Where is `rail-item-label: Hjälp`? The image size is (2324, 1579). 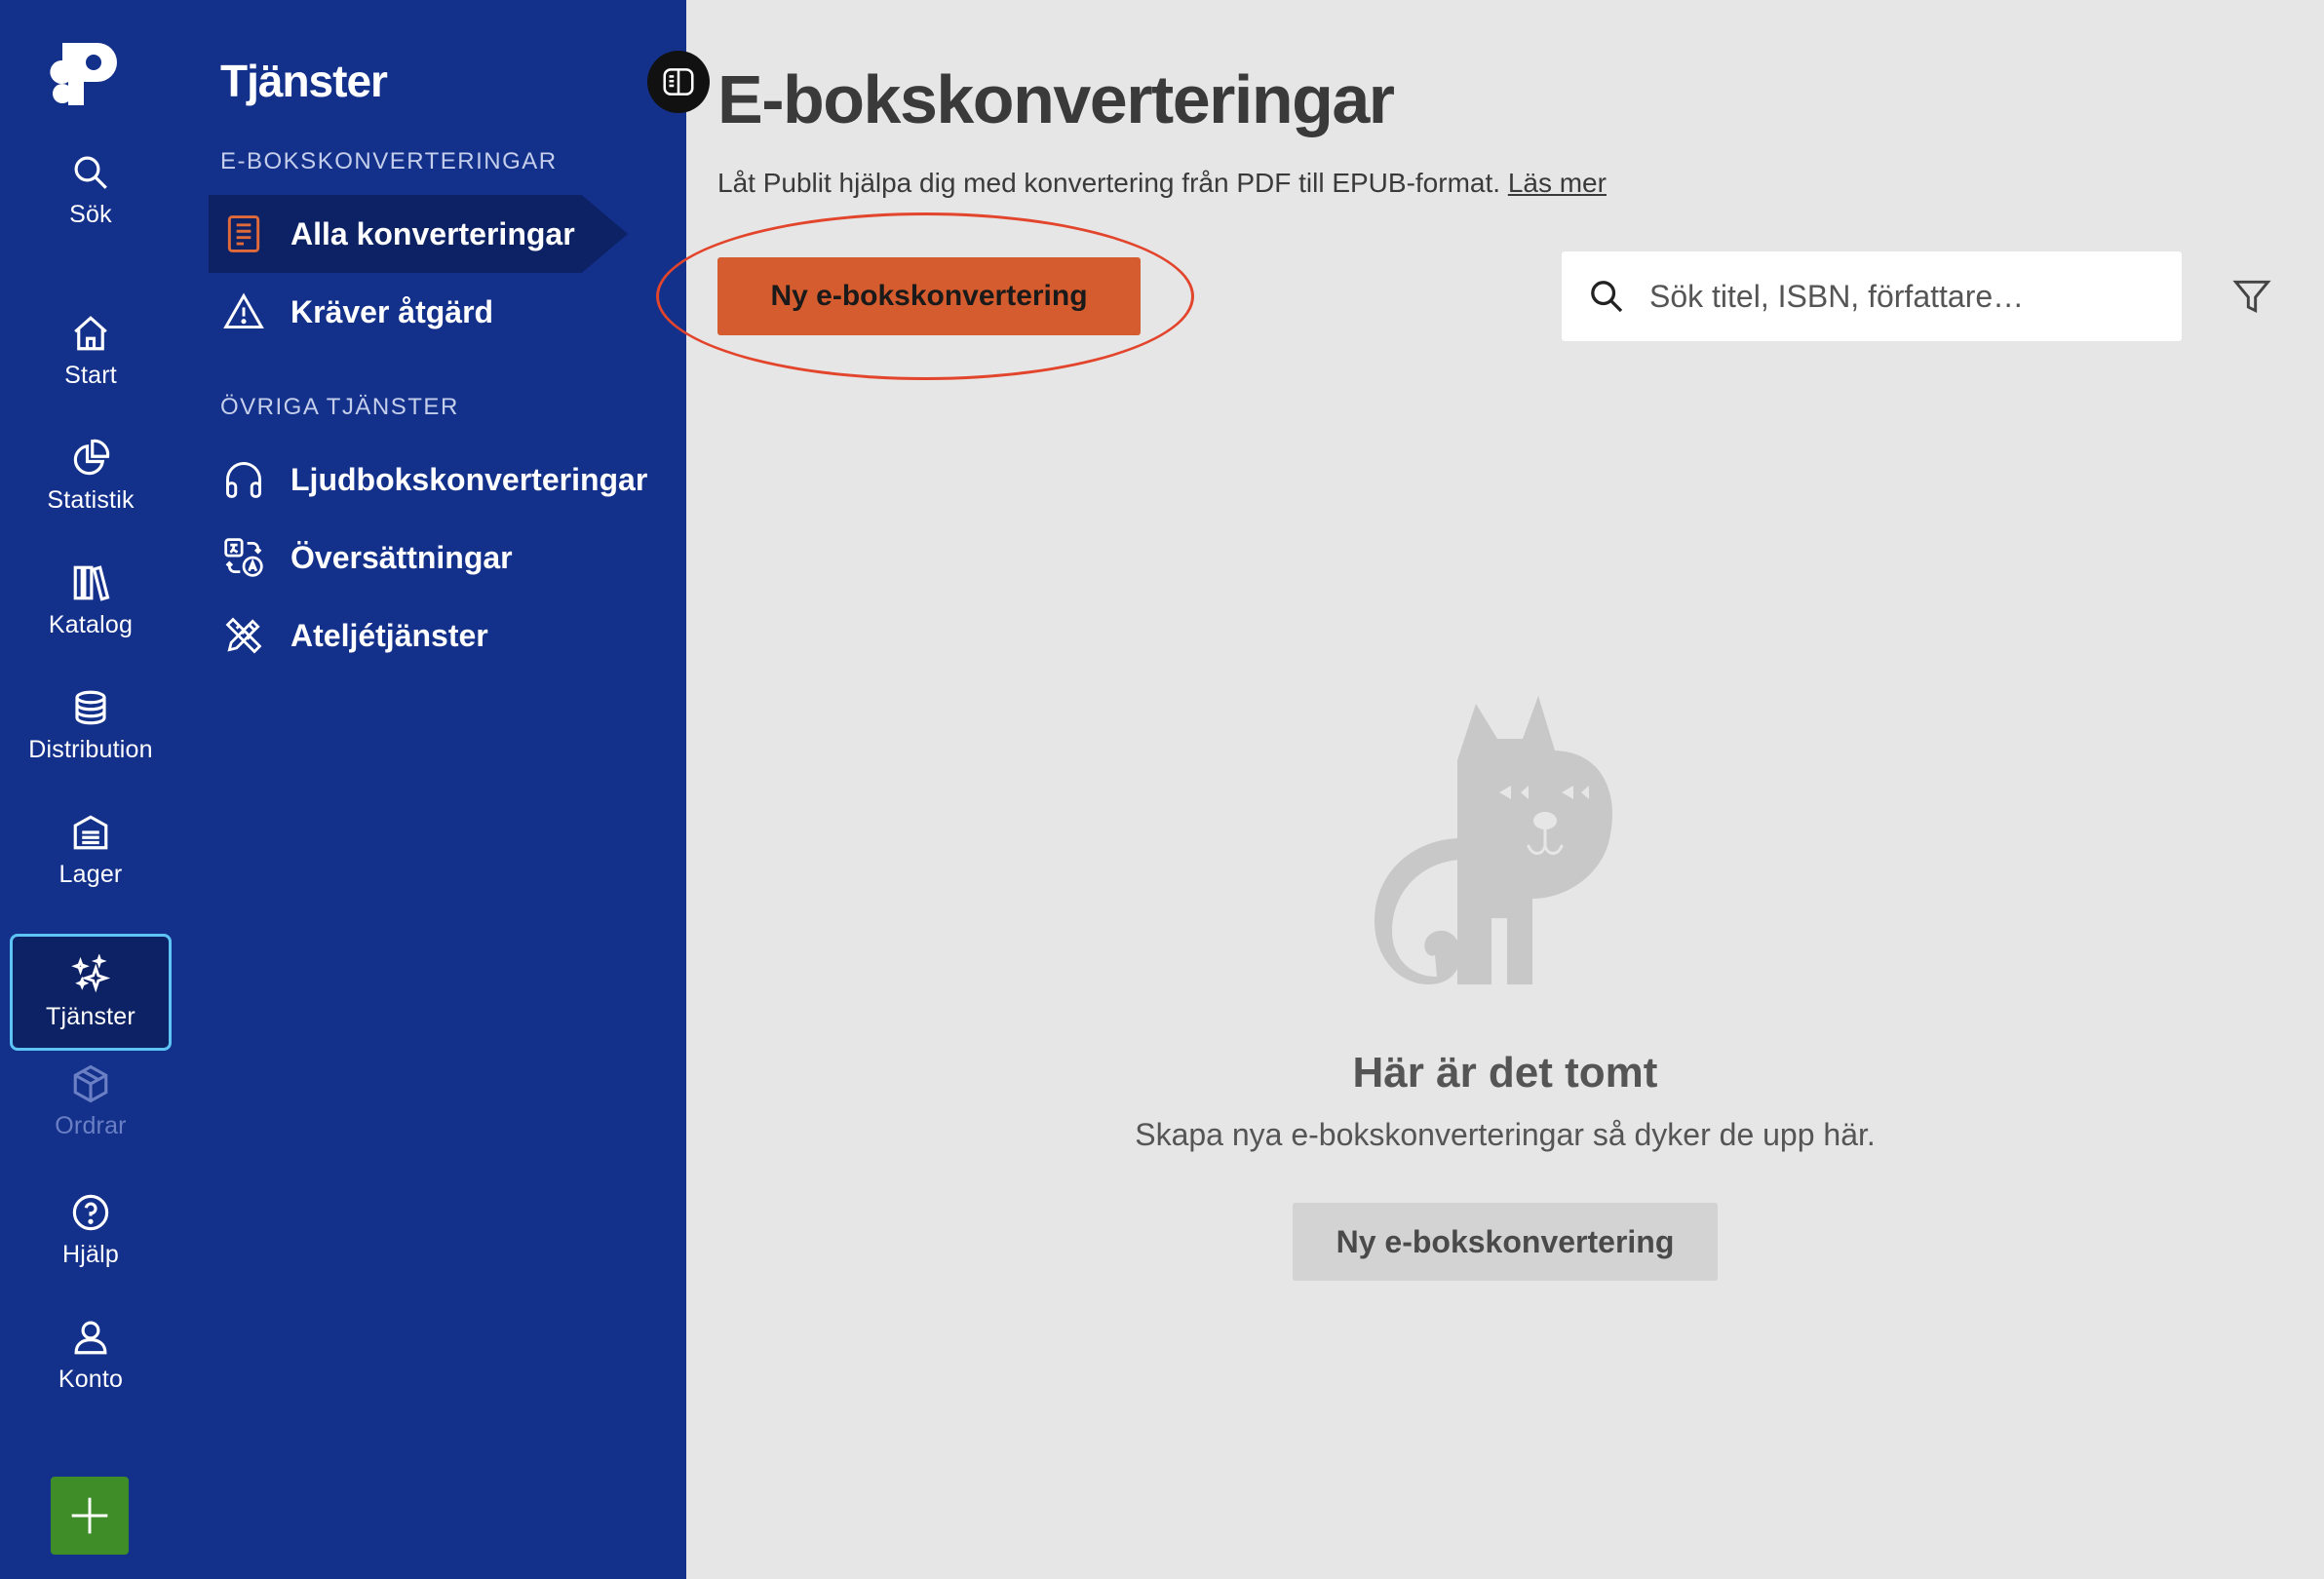
rail-item-label: Hjälp is located at coordinates (90, 1254).